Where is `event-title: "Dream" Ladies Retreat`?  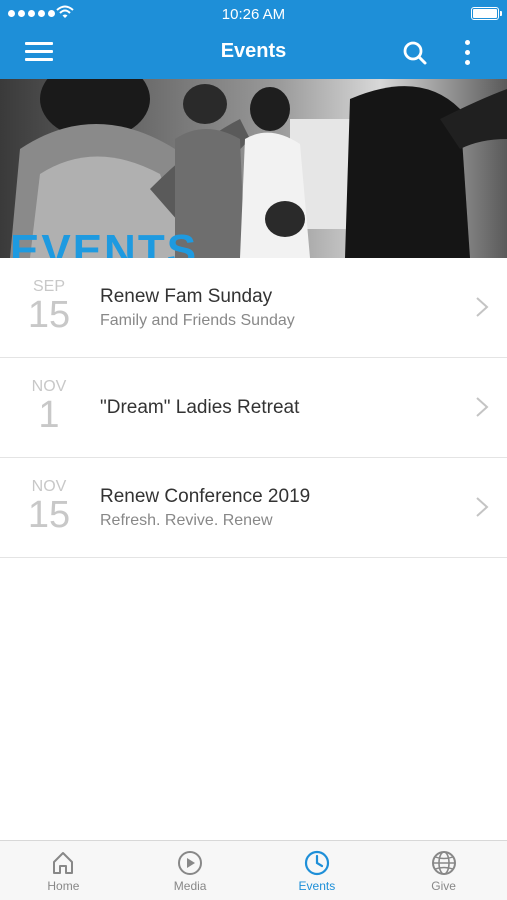
event-title: "Dream" Ladies Retreat is located at coordinates (200, 407).